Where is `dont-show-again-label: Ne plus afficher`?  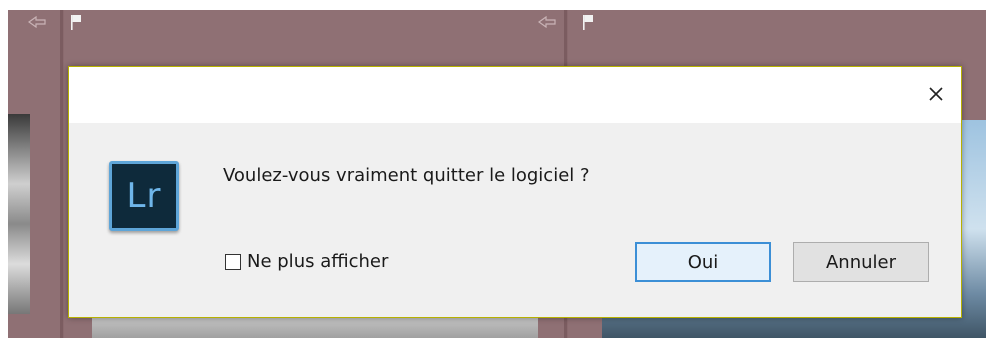
dont-show-again-label: Ne plus afficher is located at coordinates (318, 261).